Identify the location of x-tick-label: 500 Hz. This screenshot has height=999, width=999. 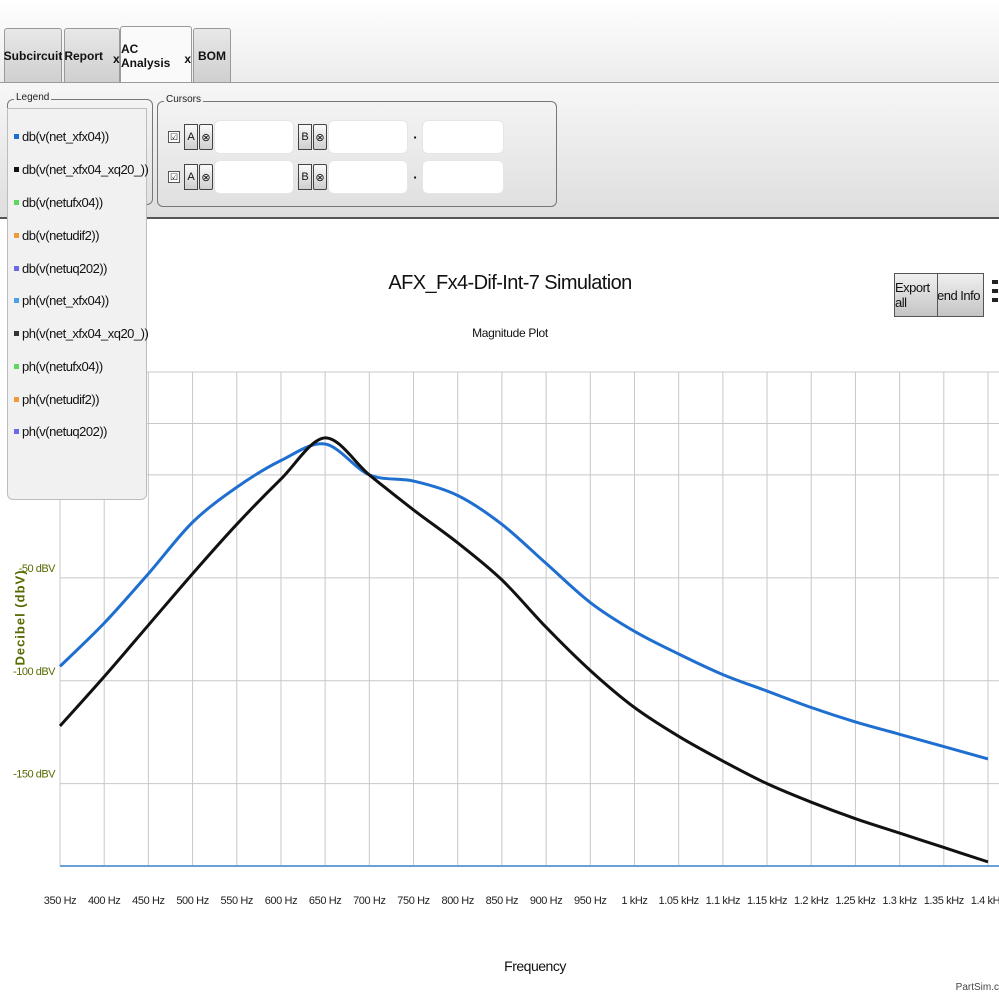
(192, 901).